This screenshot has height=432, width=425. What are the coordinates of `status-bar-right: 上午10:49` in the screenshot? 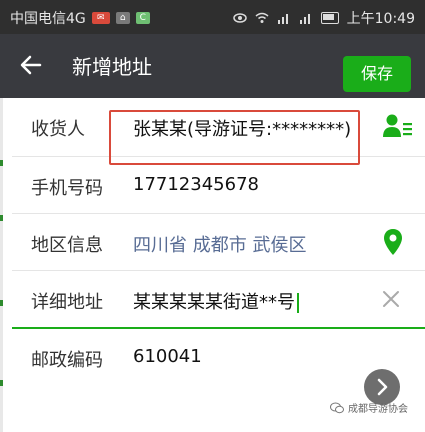 It's located at (323, 18).